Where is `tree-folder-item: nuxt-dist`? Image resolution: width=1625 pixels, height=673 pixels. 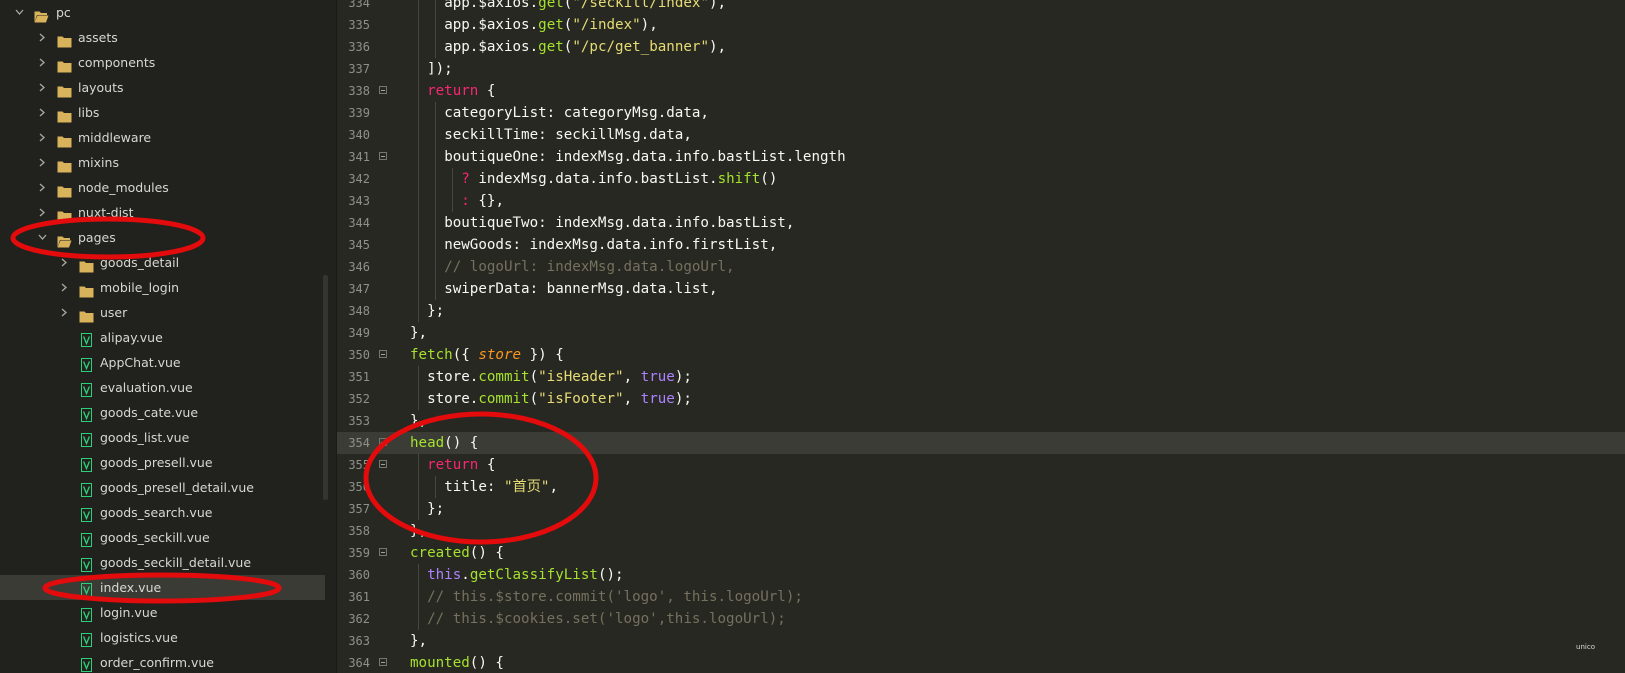 tree-folder-item: nuxt-dist is located at coordinates (162, 212).